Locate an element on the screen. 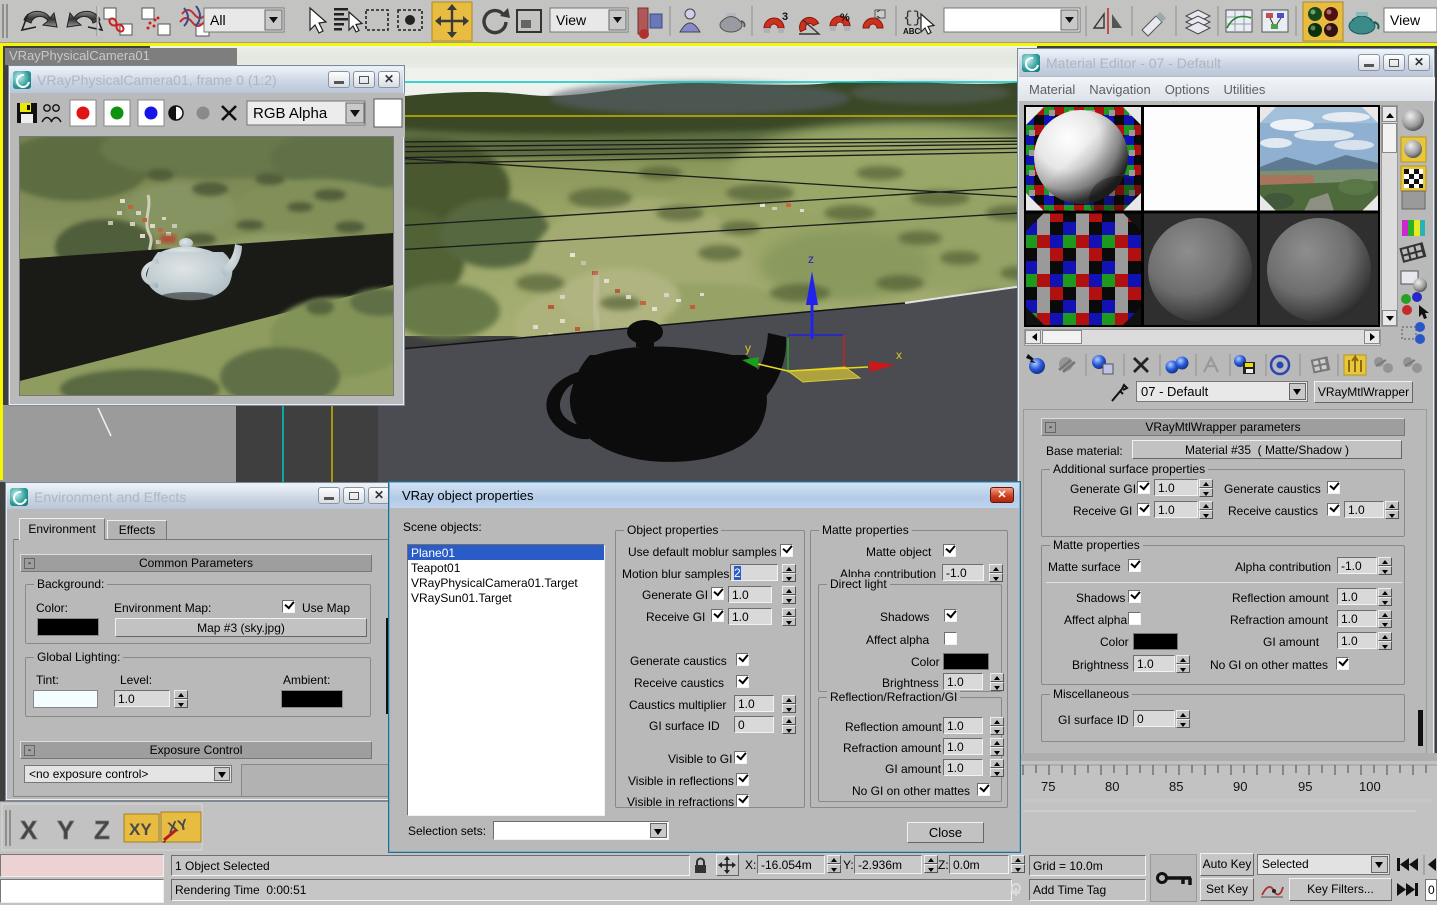 Image resolution: width=1437 pixels, height=905 pixels. svg-text: 80 is located at coordinates (1112, 786).